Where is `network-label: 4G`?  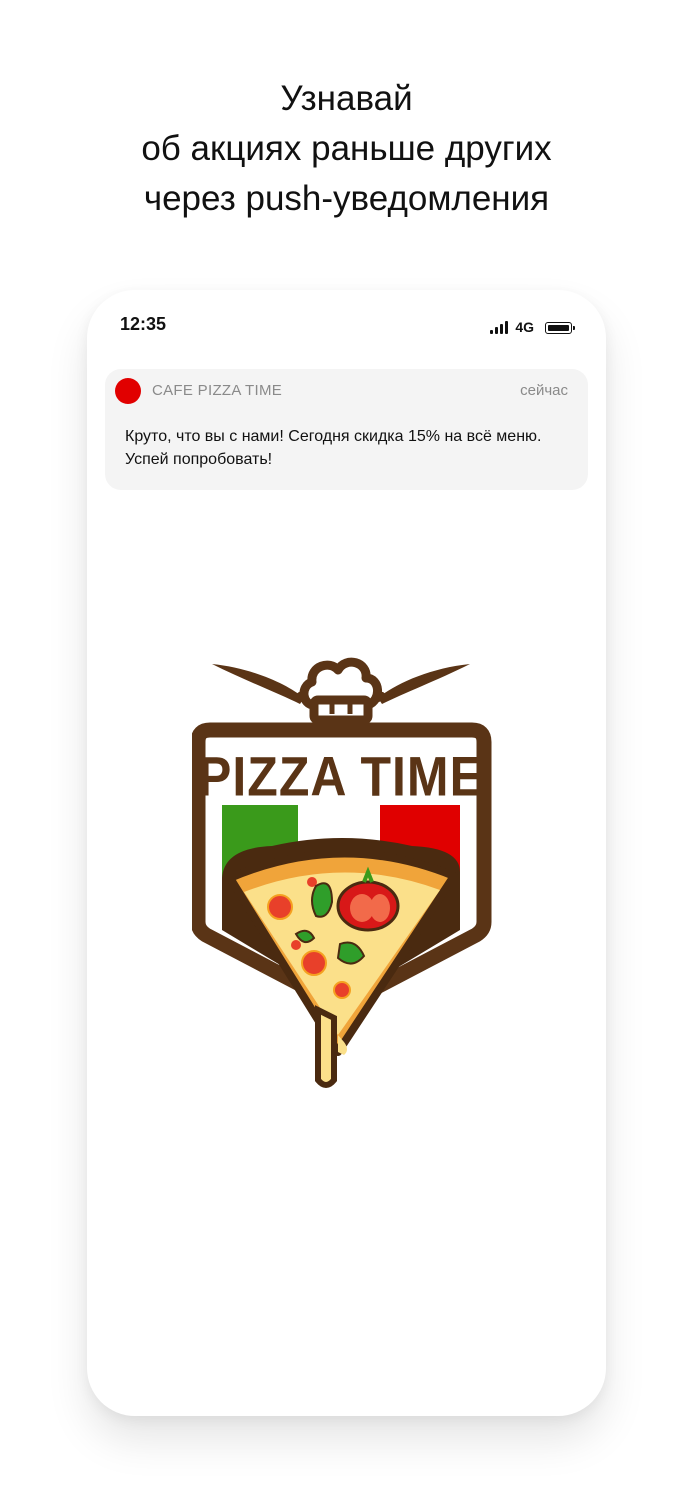
network-label: 4G is located at coordinates (524, 327).